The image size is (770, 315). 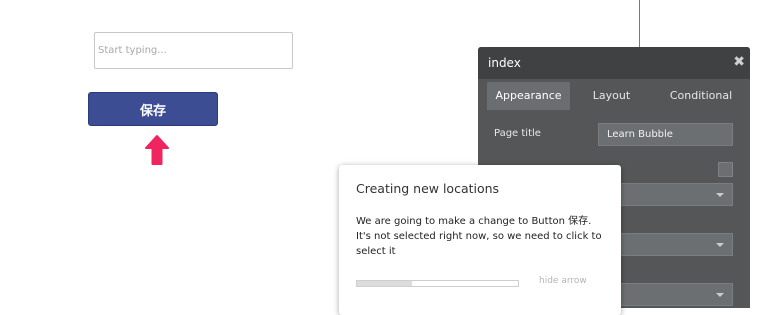 I want to click on tab-conditional: Conditional, so click(x=701, y=96).